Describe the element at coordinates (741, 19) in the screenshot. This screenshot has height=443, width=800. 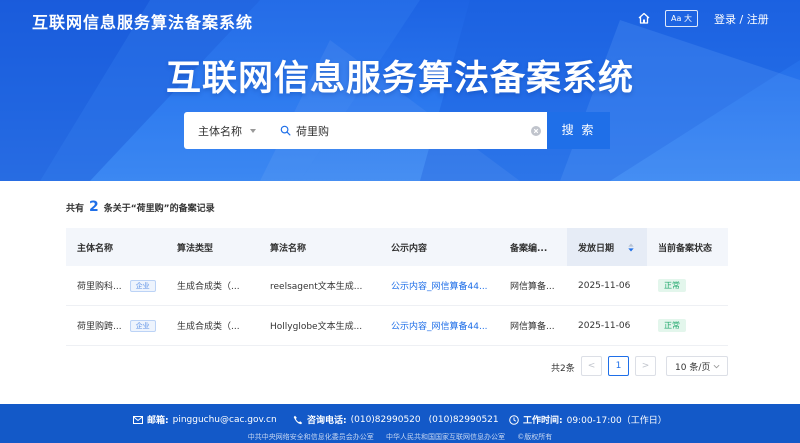
I see `login-register-link: 登录 / 注册` at that location.